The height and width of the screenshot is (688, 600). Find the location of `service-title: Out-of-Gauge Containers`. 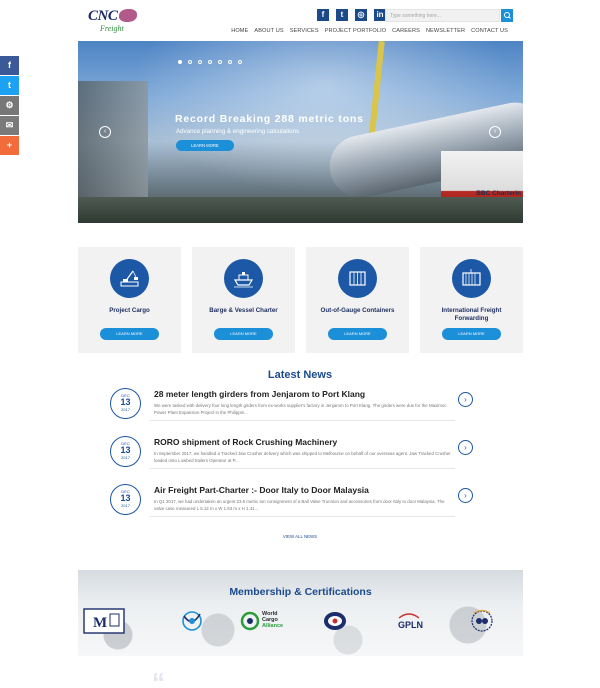

service-title: Out-of-Gauge Containers is located at coordinates (357, 310).